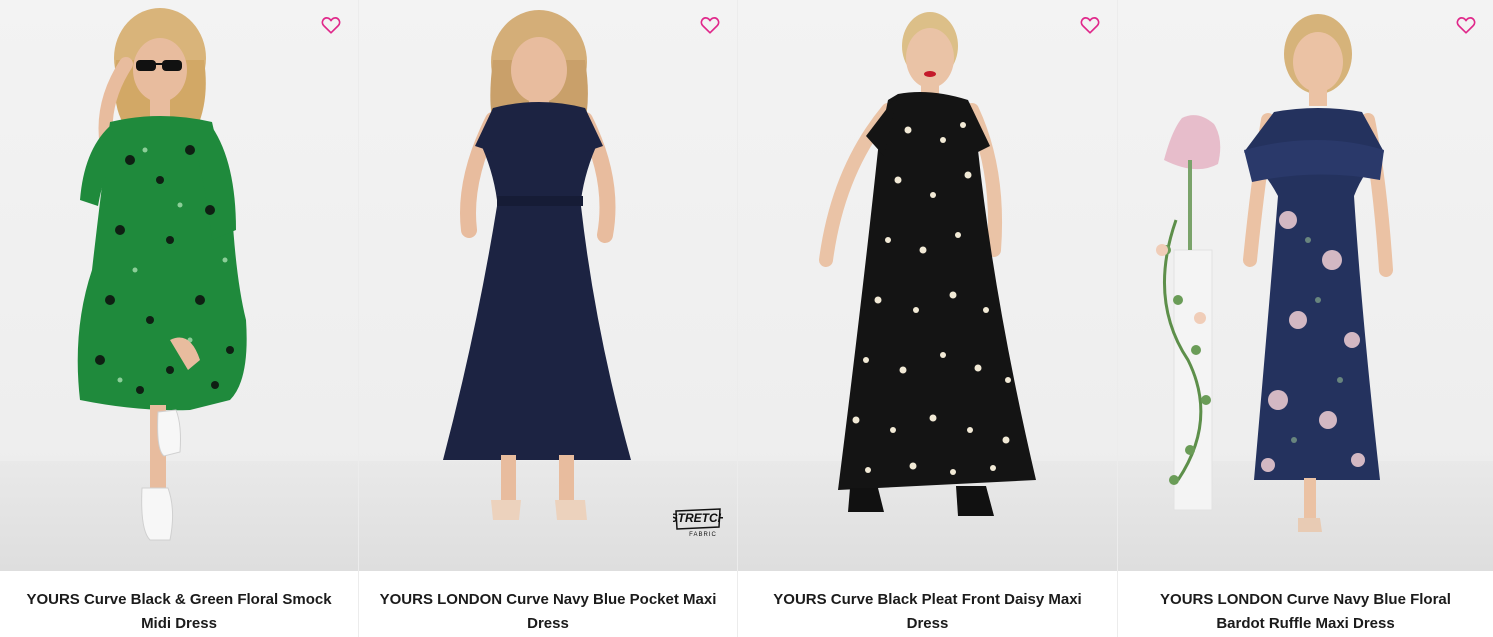 The width and height of the screenshot is (1493, 637). I want to click on svg-text: FABRIC, so click(703, 535).